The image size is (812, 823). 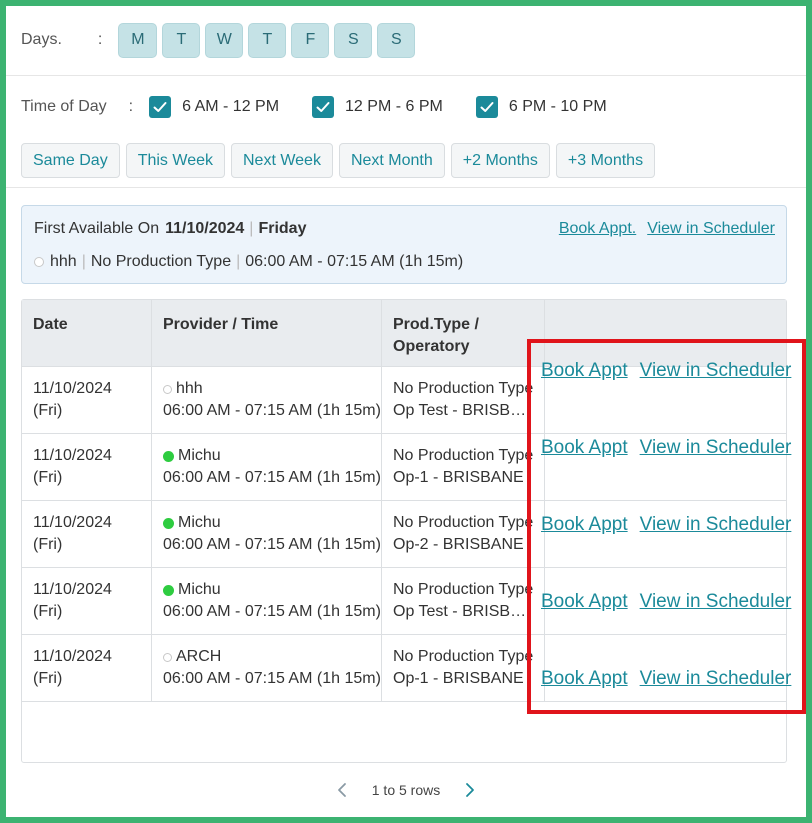 I want to click on row-provider: hhh, so click(x=189, y=388).